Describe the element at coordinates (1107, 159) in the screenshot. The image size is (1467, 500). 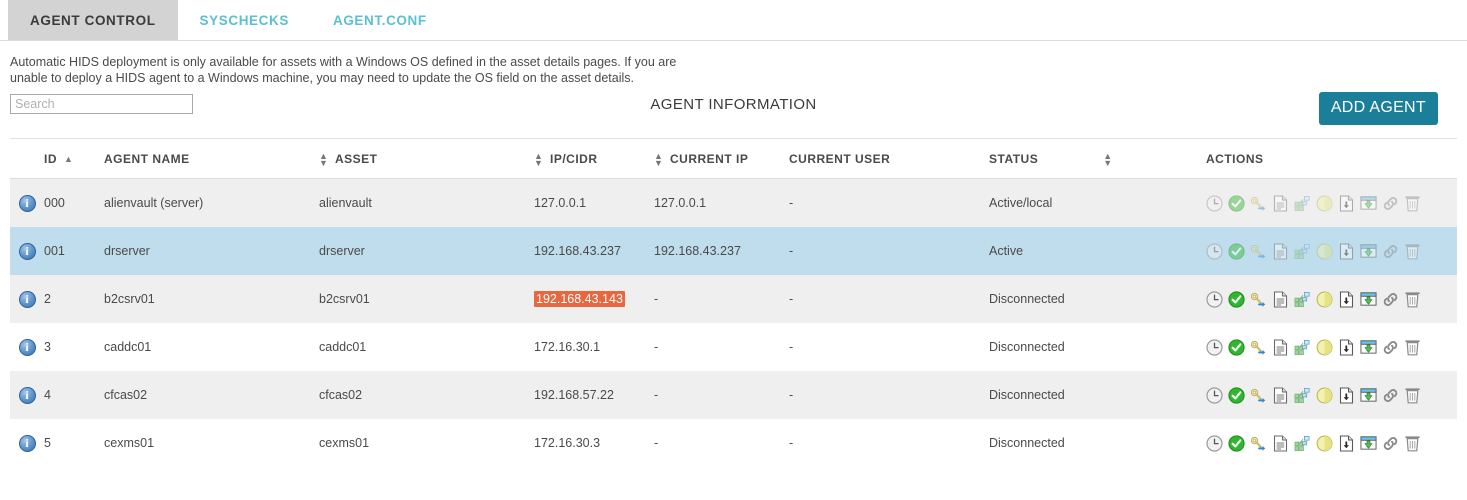
I see `sort-both-icon-status: ▲ ▼` at that location.